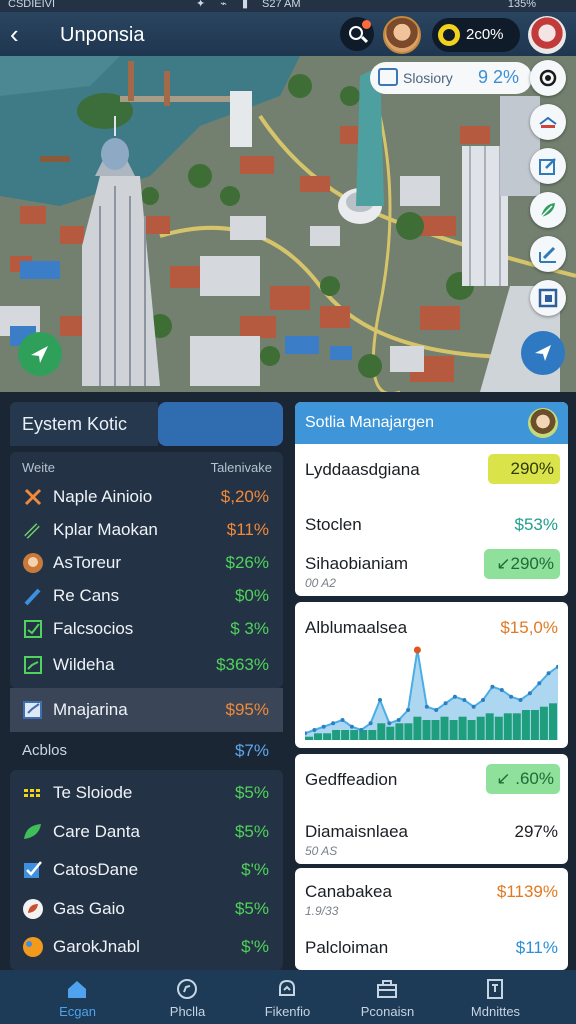  Describe the element at coordinates (543, 353) in the screenshot. I see `route-button` at that location.